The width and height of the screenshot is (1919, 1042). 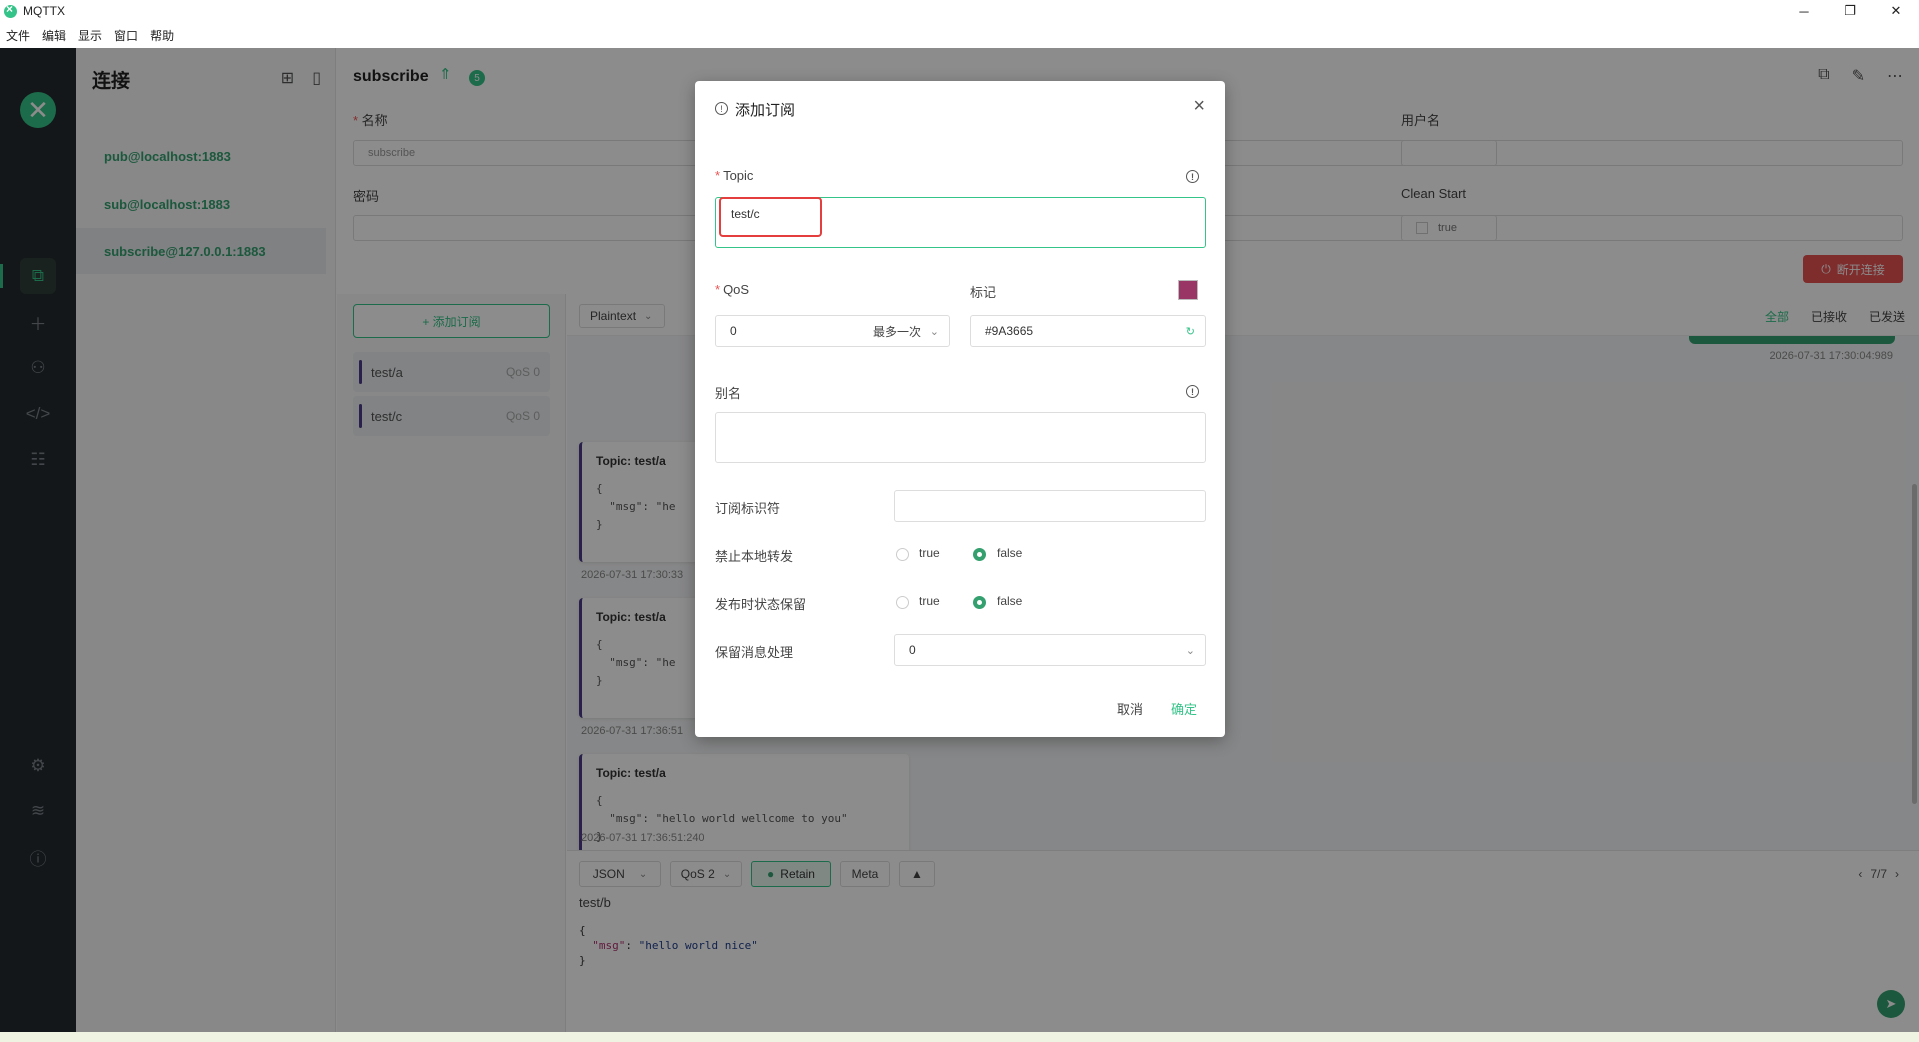 What do you see at coordinates (1192, 391) in the screenshot?
I see `alias-info-icon: !` at bounding box center [1192, 391].